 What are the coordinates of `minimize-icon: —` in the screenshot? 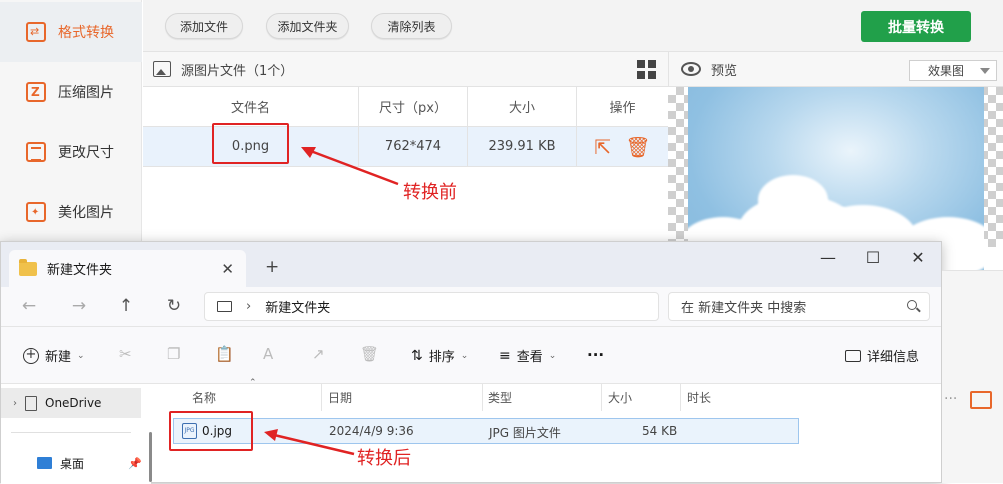 It's located at (828, 257).